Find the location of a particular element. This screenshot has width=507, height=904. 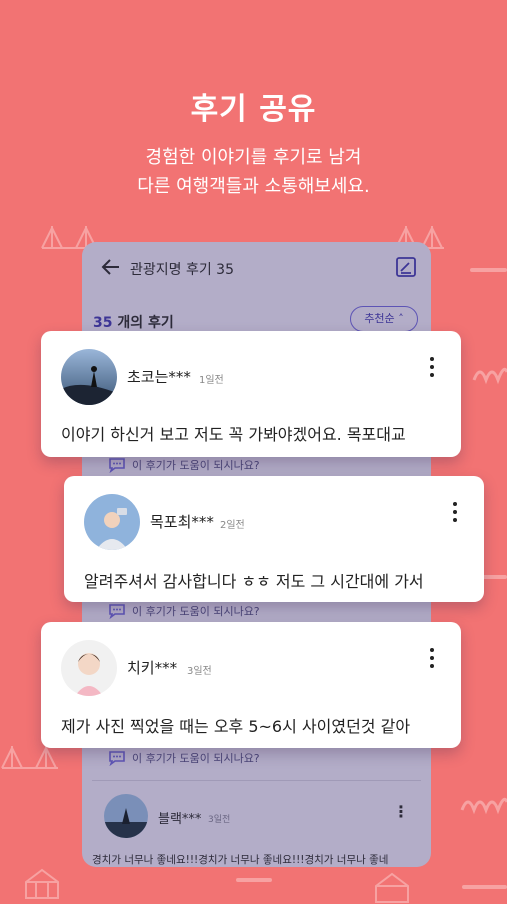

review-count-number: 35 is located at coordinates (103, 323).